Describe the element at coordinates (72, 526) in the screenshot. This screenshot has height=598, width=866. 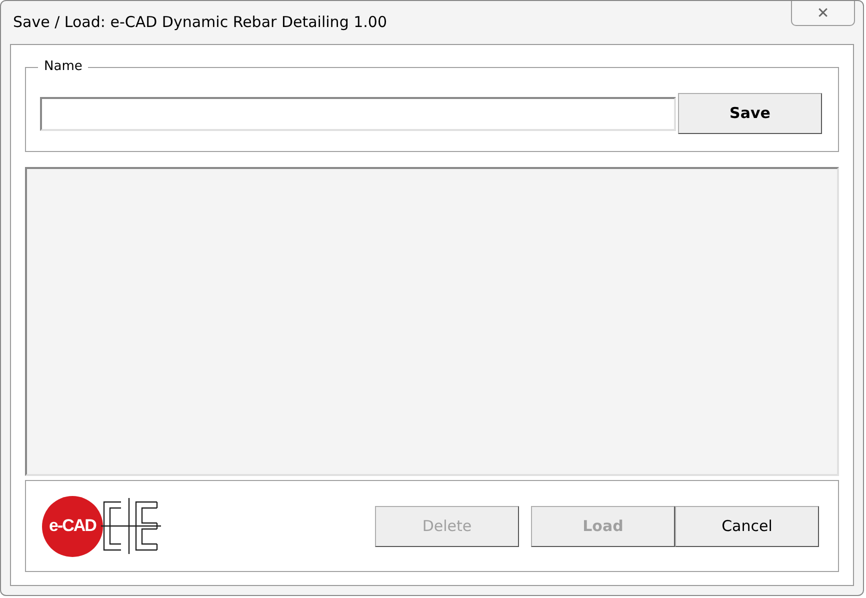
I see `logo-text: e-CAD` at that location.